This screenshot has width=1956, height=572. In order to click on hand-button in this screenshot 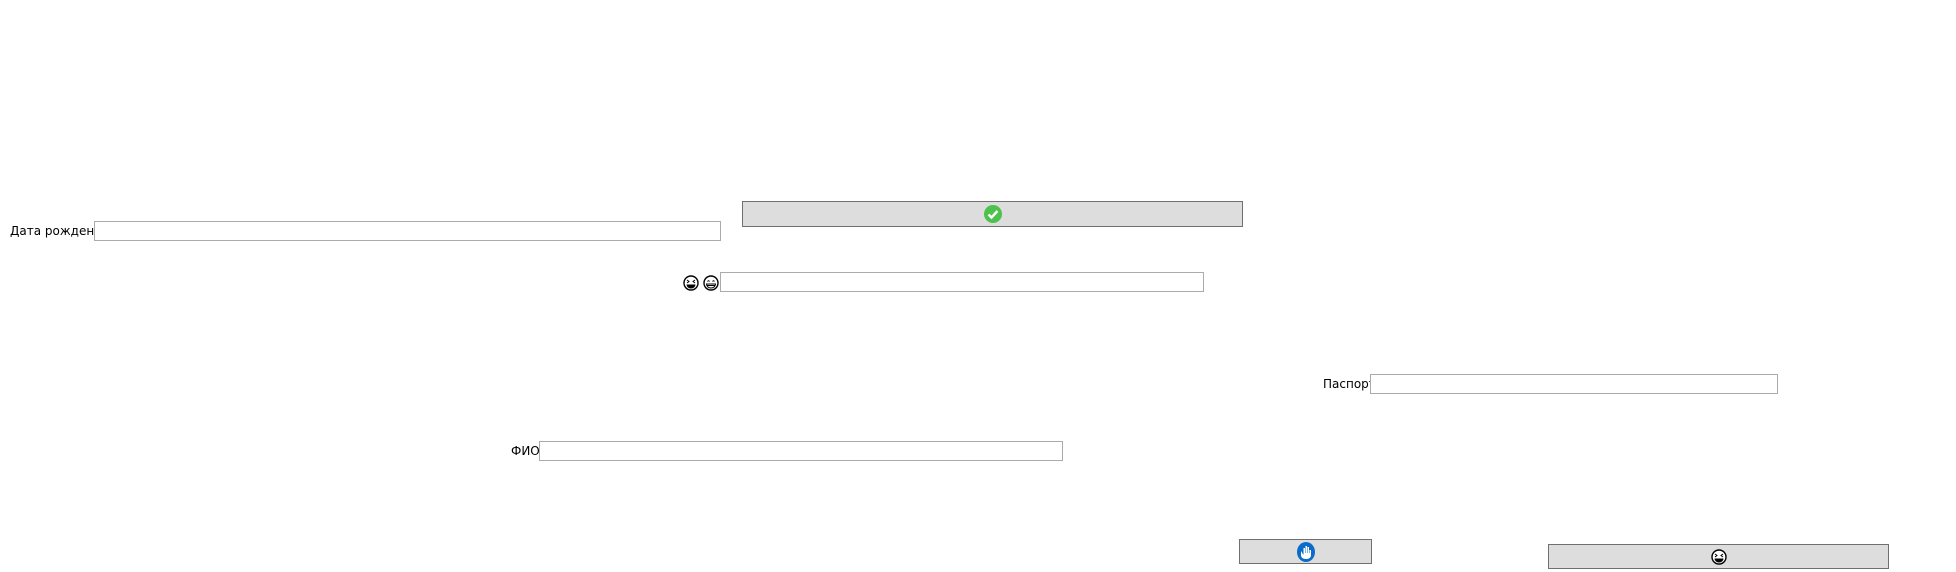, I will do `click(1305, 551)`.